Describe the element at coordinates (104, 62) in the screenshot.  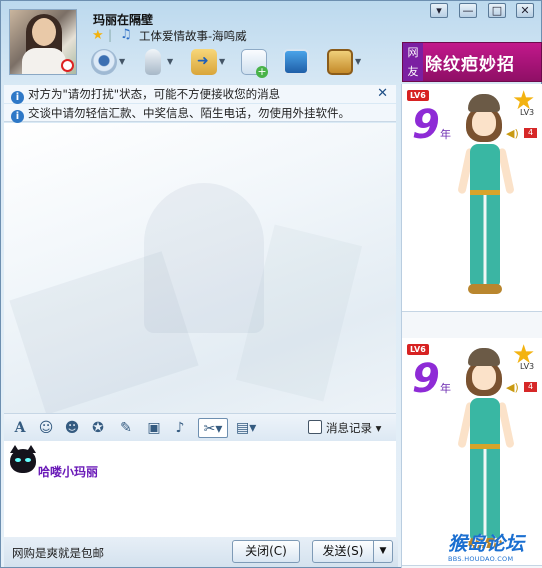
I see `webcam-icon` at that location.